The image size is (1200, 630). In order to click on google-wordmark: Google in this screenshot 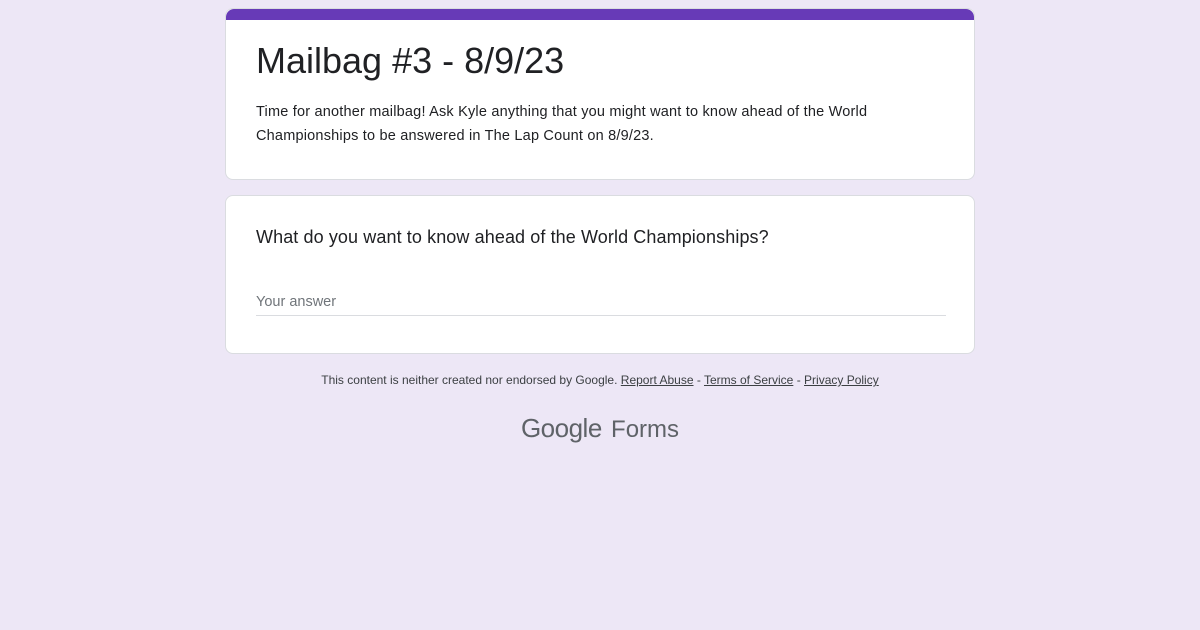, I will do `click(561, 428)`.